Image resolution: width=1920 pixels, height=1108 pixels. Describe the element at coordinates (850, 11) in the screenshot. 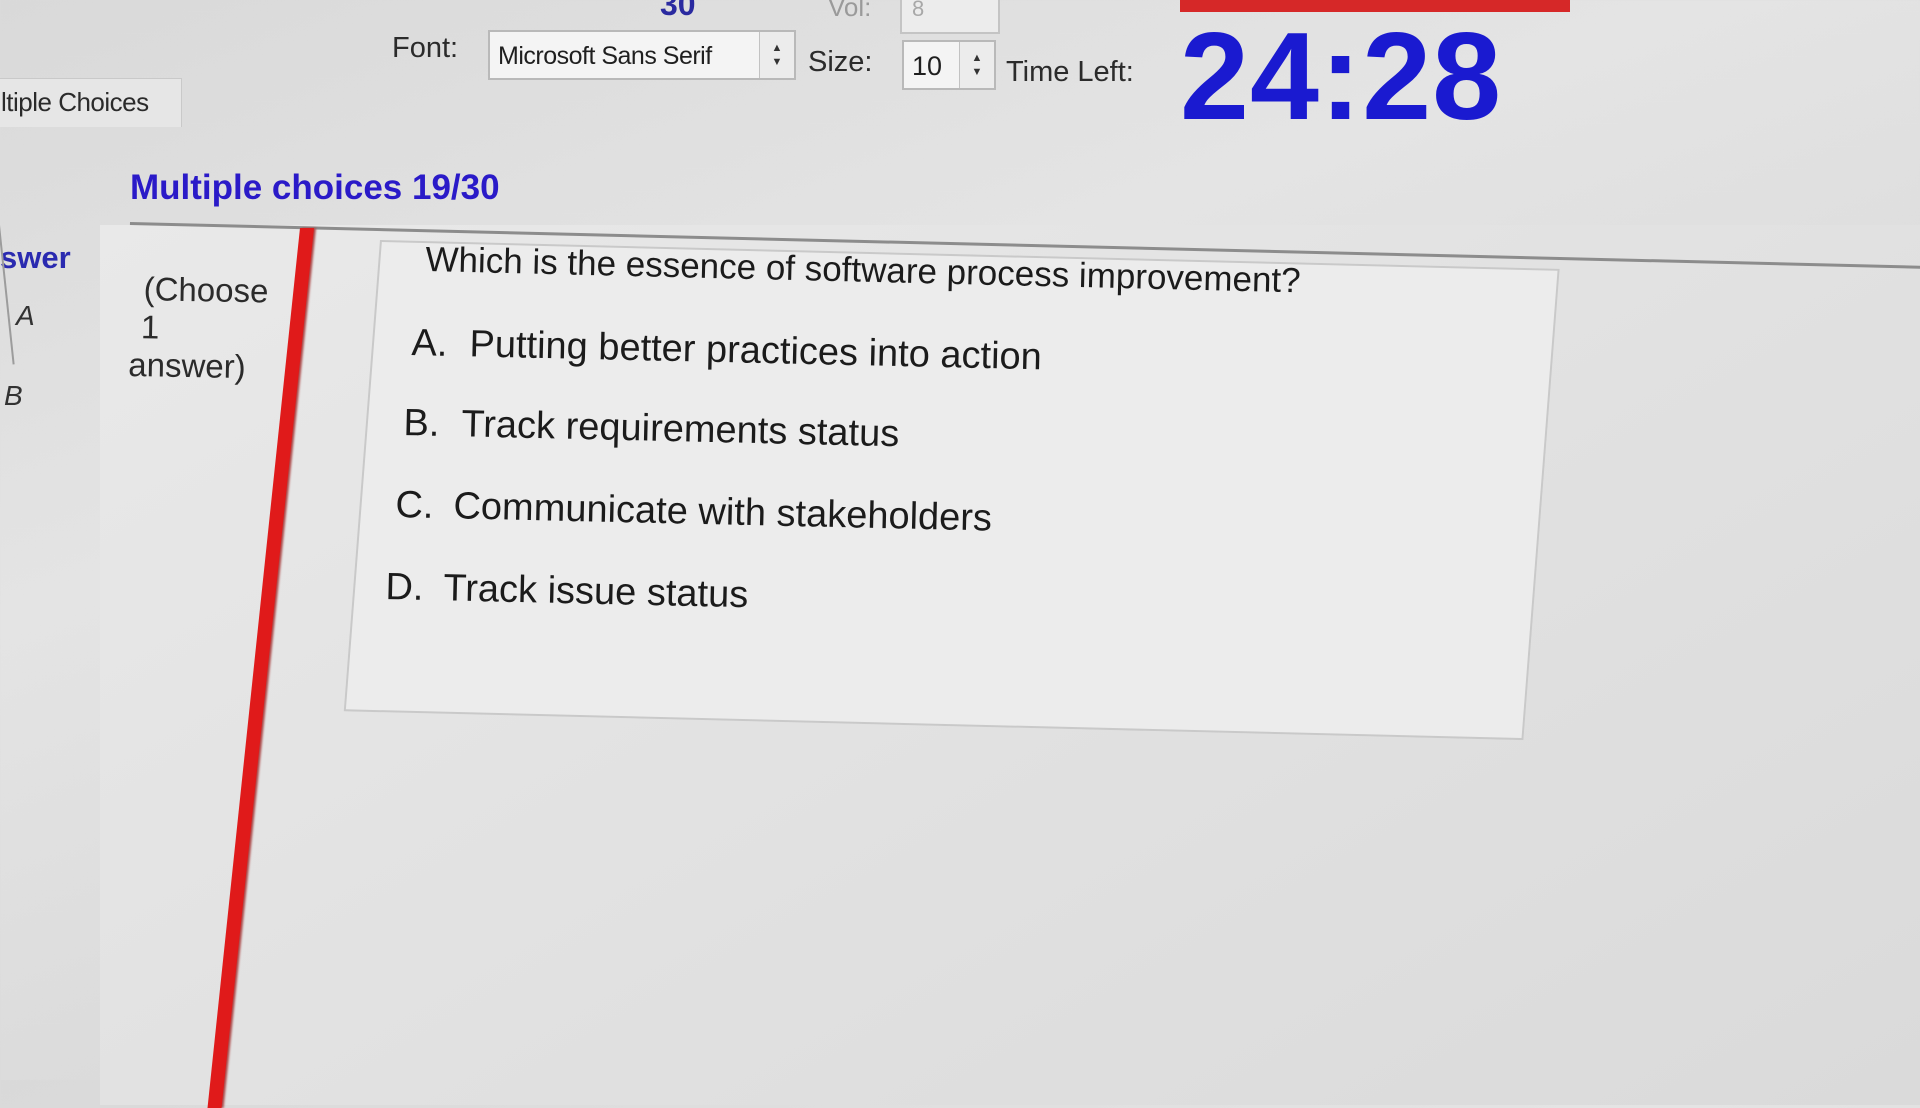

I see `volume-label: Vol:` at that location.